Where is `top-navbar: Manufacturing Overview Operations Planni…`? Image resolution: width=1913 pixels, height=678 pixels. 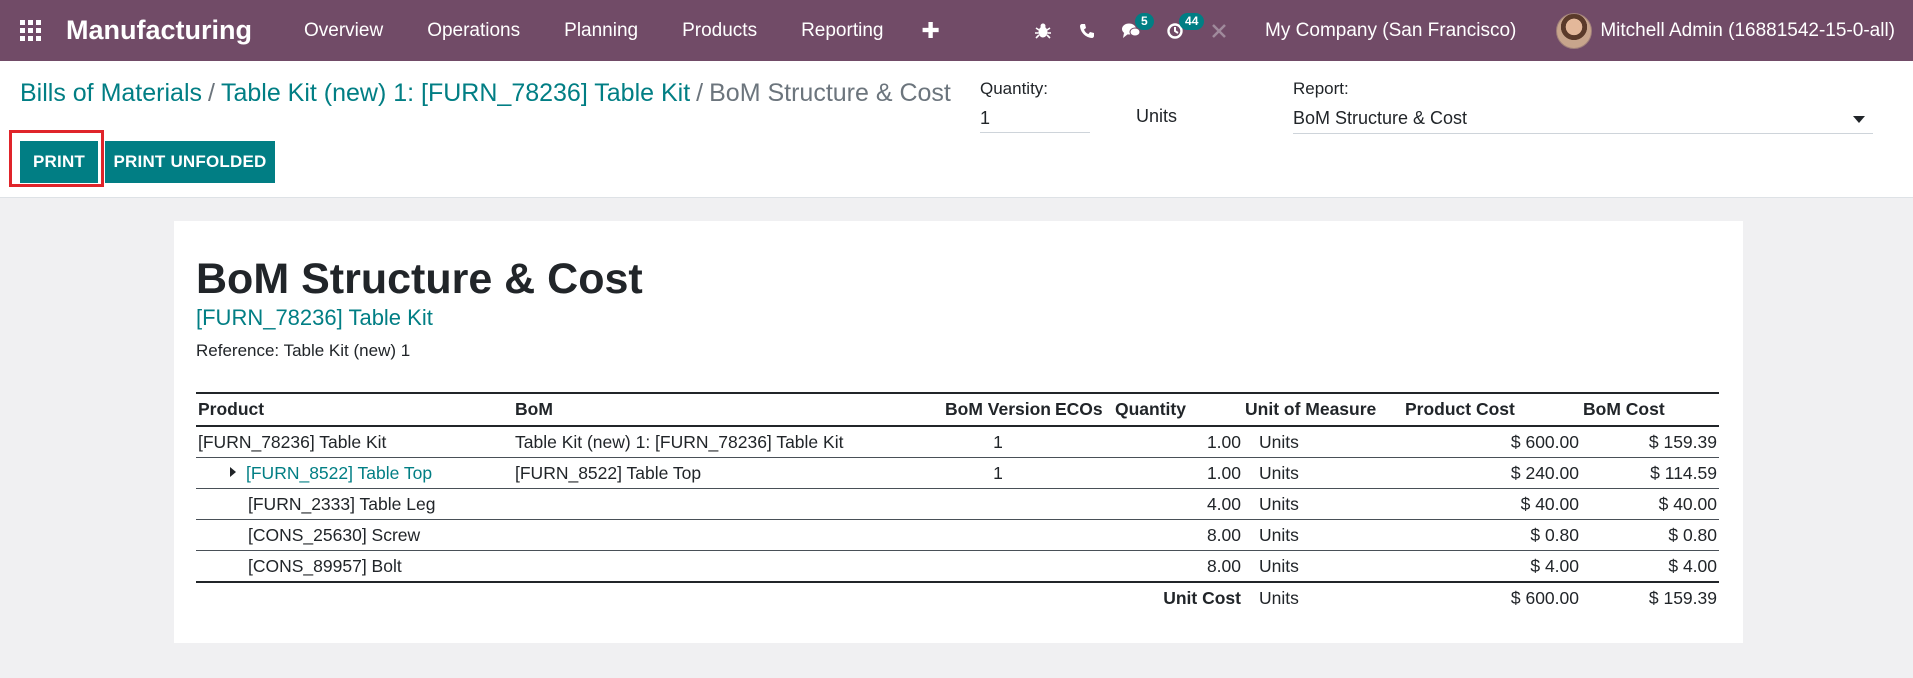 top-navbar: Manufacturing Overview Operations Planni… is located at coordinates (956, 30).